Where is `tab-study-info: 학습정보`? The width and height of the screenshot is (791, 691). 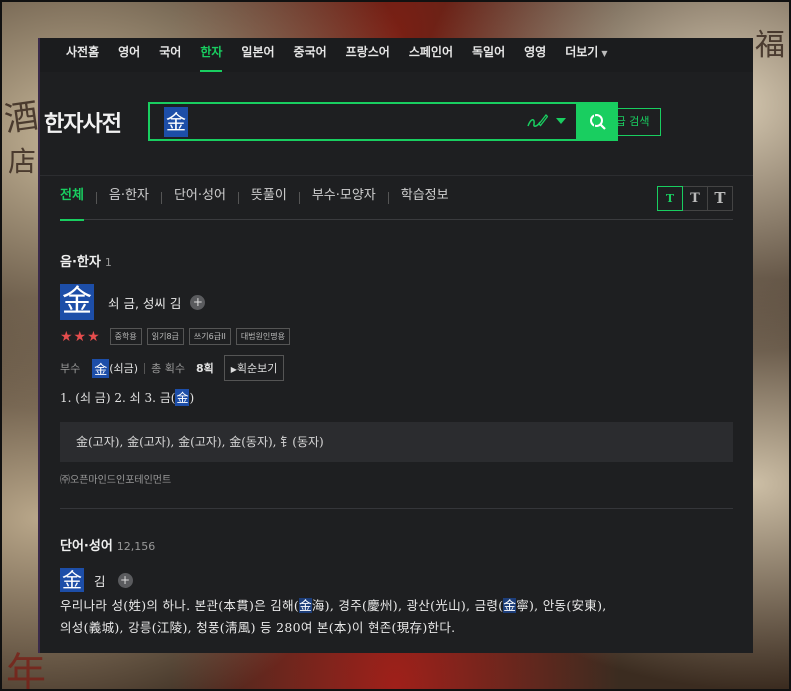 tab-study-info: 학습정보 is located at coordinates (425, 198).